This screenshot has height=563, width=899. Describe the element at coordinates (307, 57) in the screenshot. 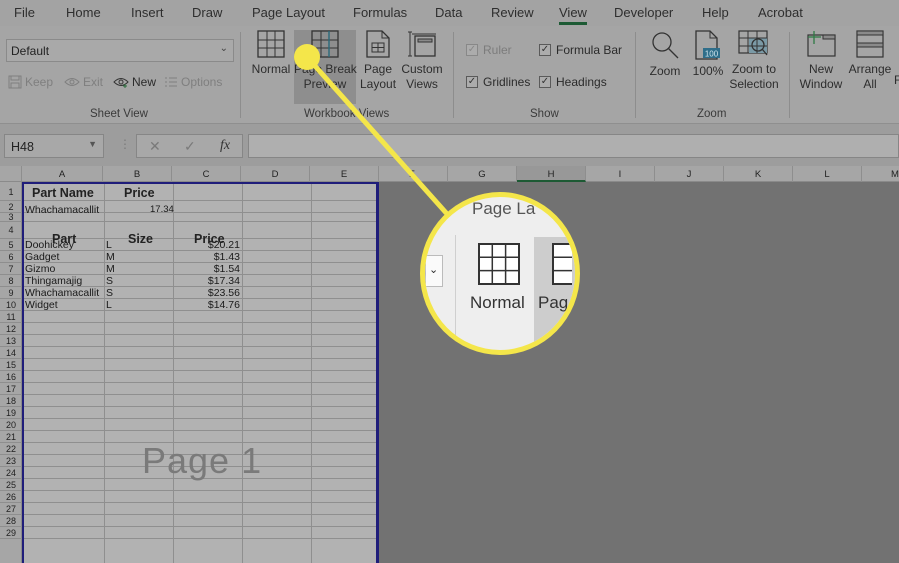

I see `callout-dot` at that location.